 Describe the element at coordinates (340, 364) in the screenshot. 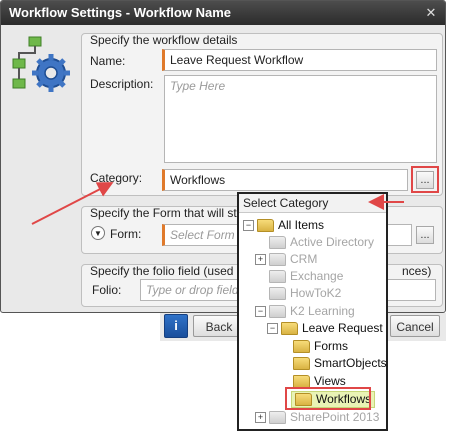

I see `tree-item-smartobjects: SmartObjects` at that location.